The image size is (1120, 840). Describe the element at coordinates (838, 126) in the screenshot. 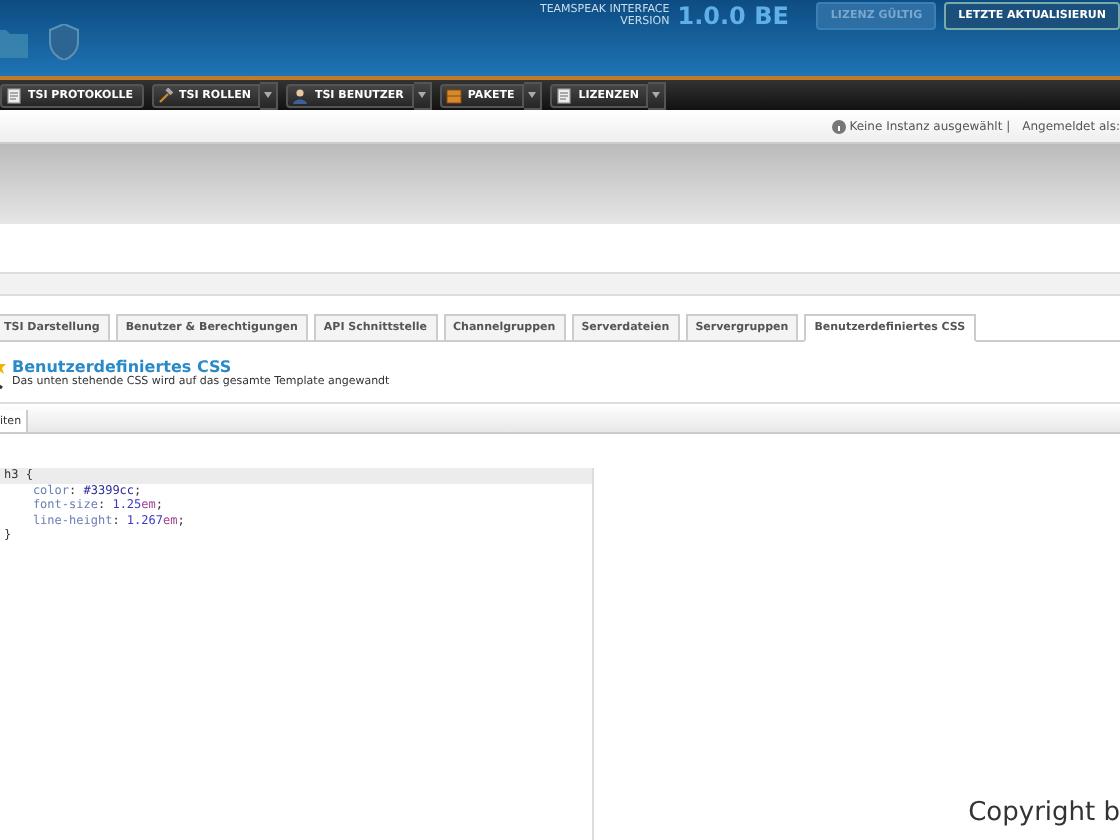

I see `info-icon` at that location.